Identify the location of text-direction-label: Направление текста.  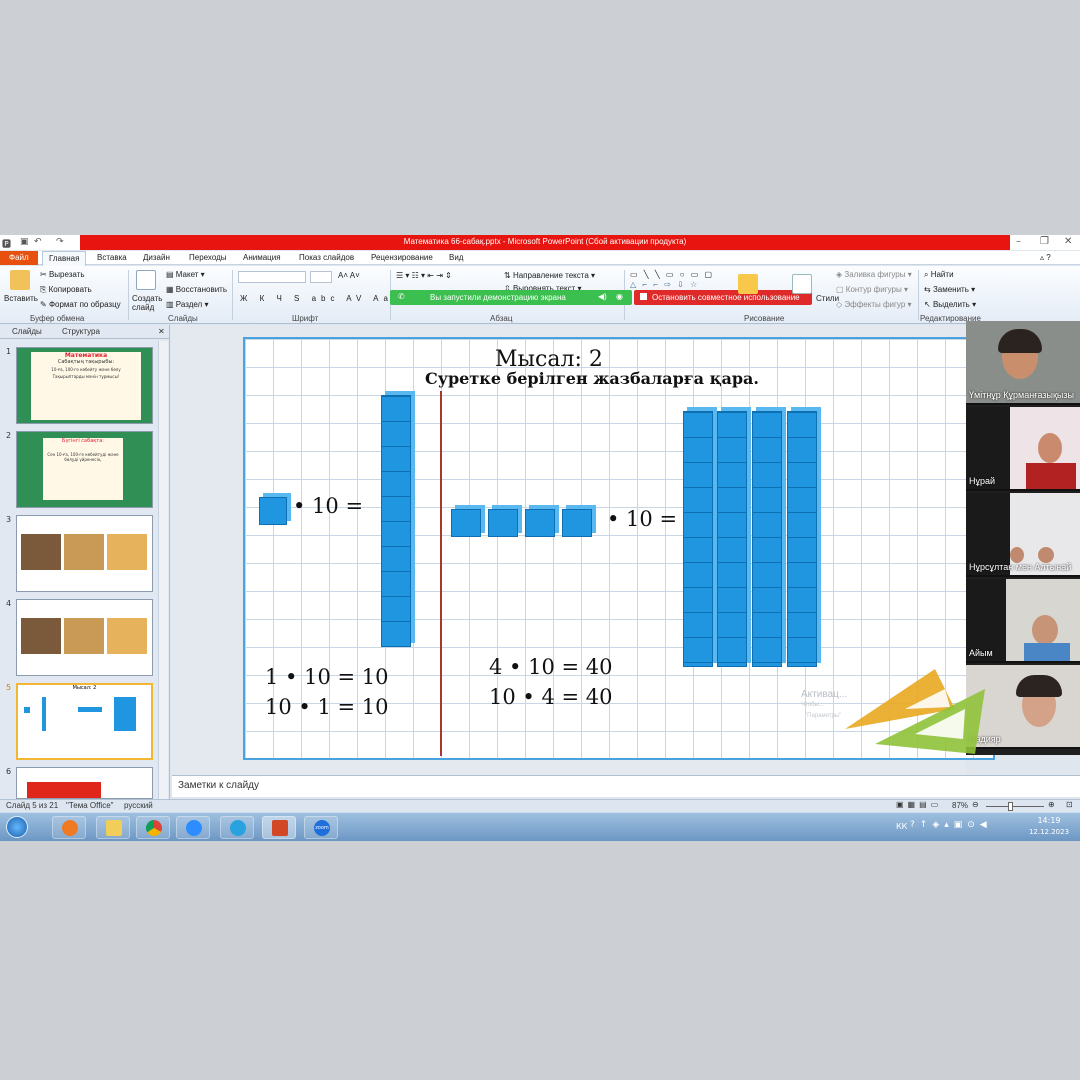
(550, 275).